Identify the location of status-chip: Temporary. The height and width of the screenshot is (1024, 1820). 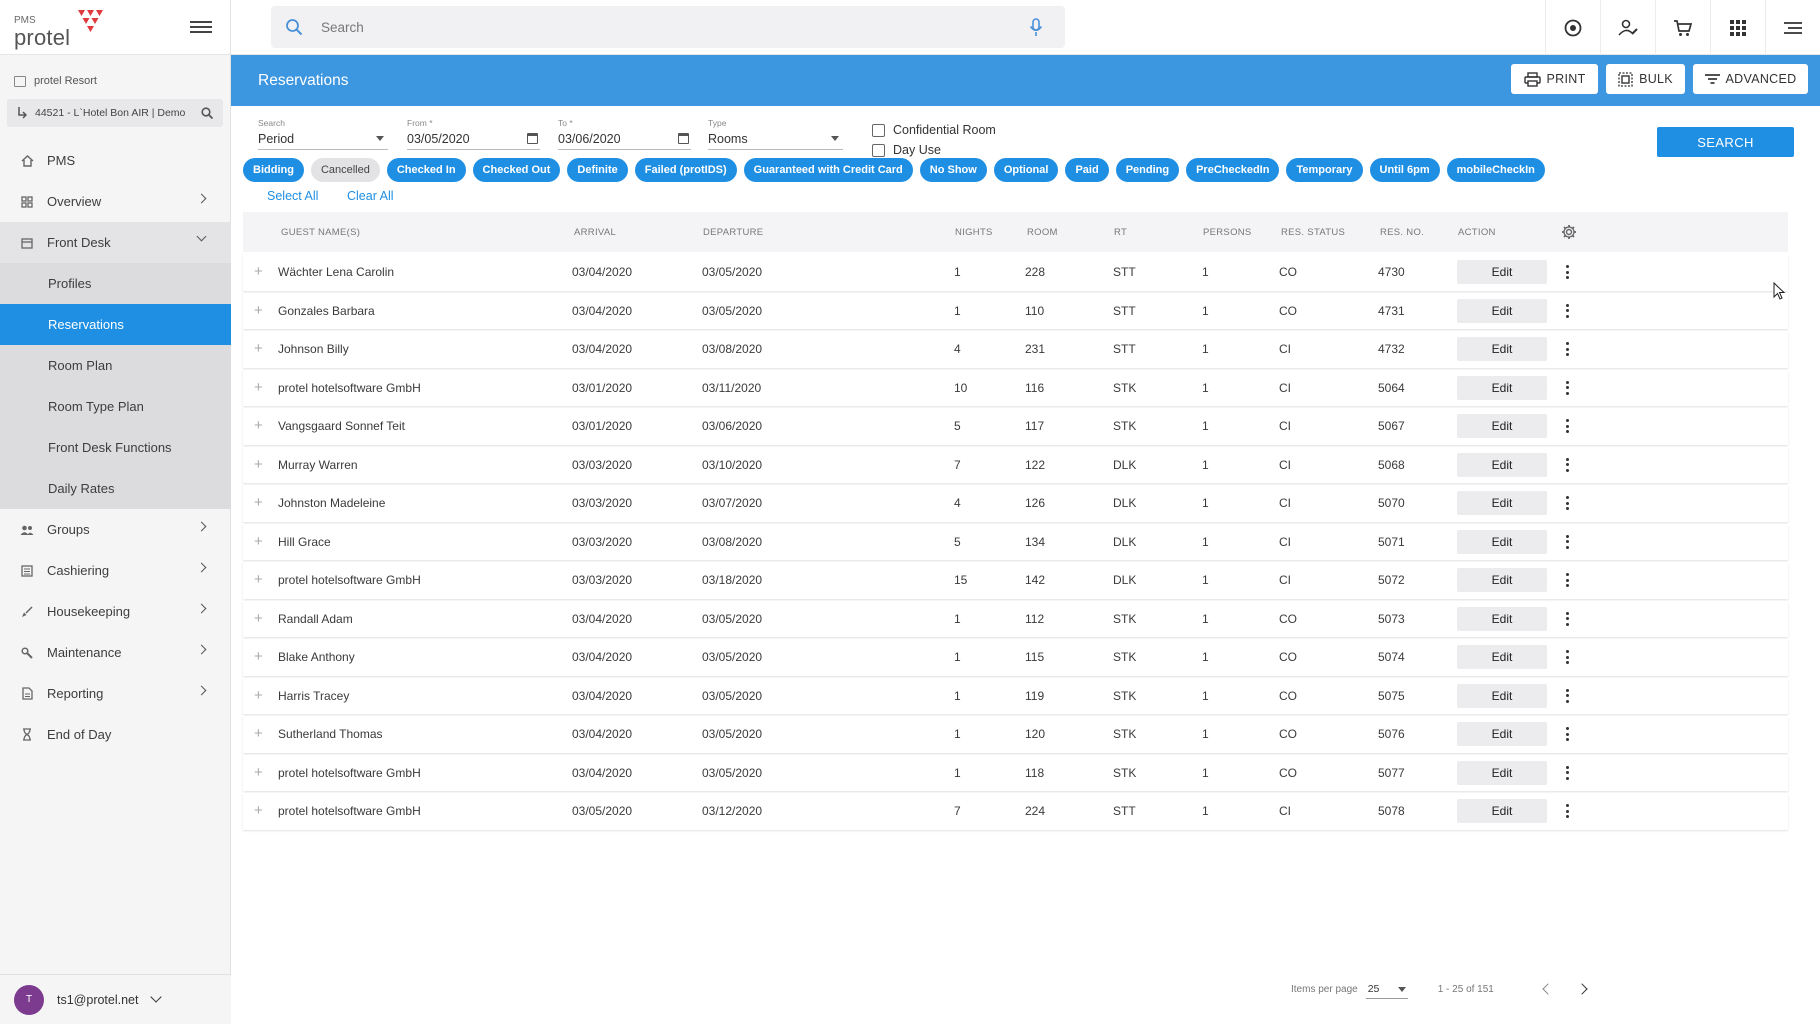
(1324, 170).